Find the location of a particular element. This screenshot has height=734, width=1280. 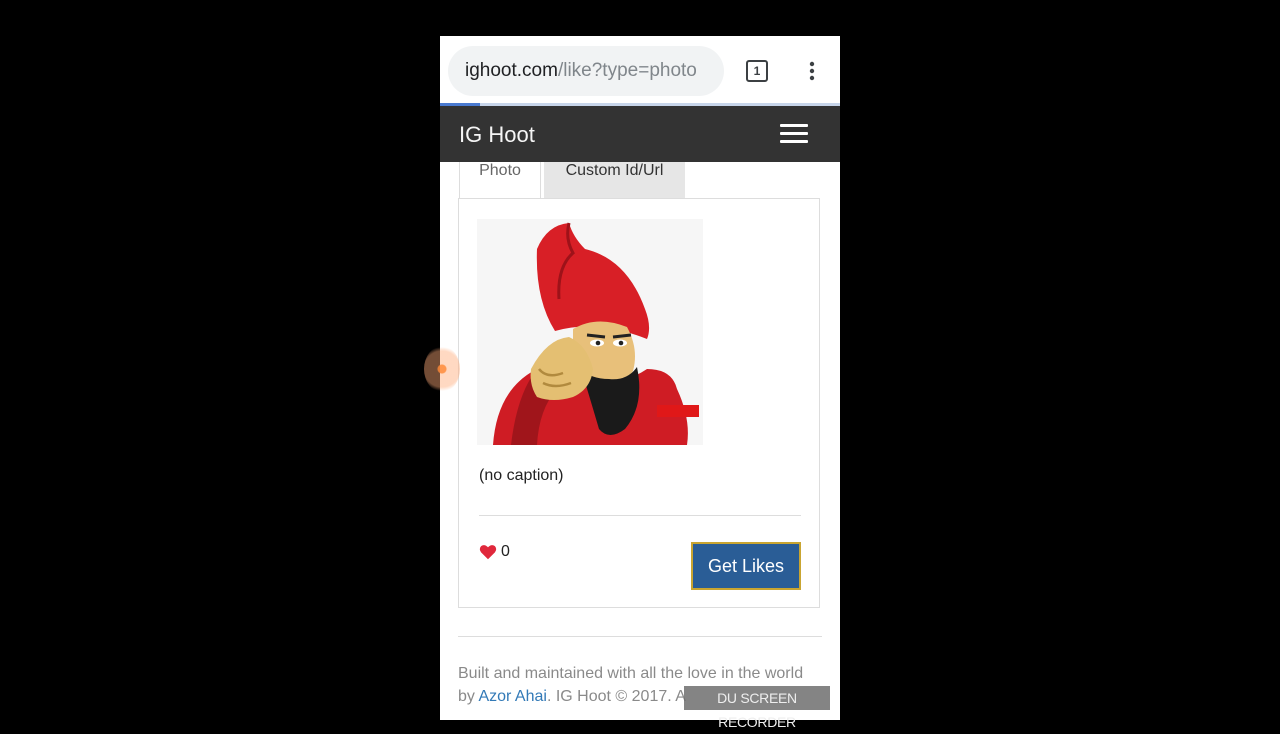

get-likes-button: Get Likes is located at coordinates (746, 566).